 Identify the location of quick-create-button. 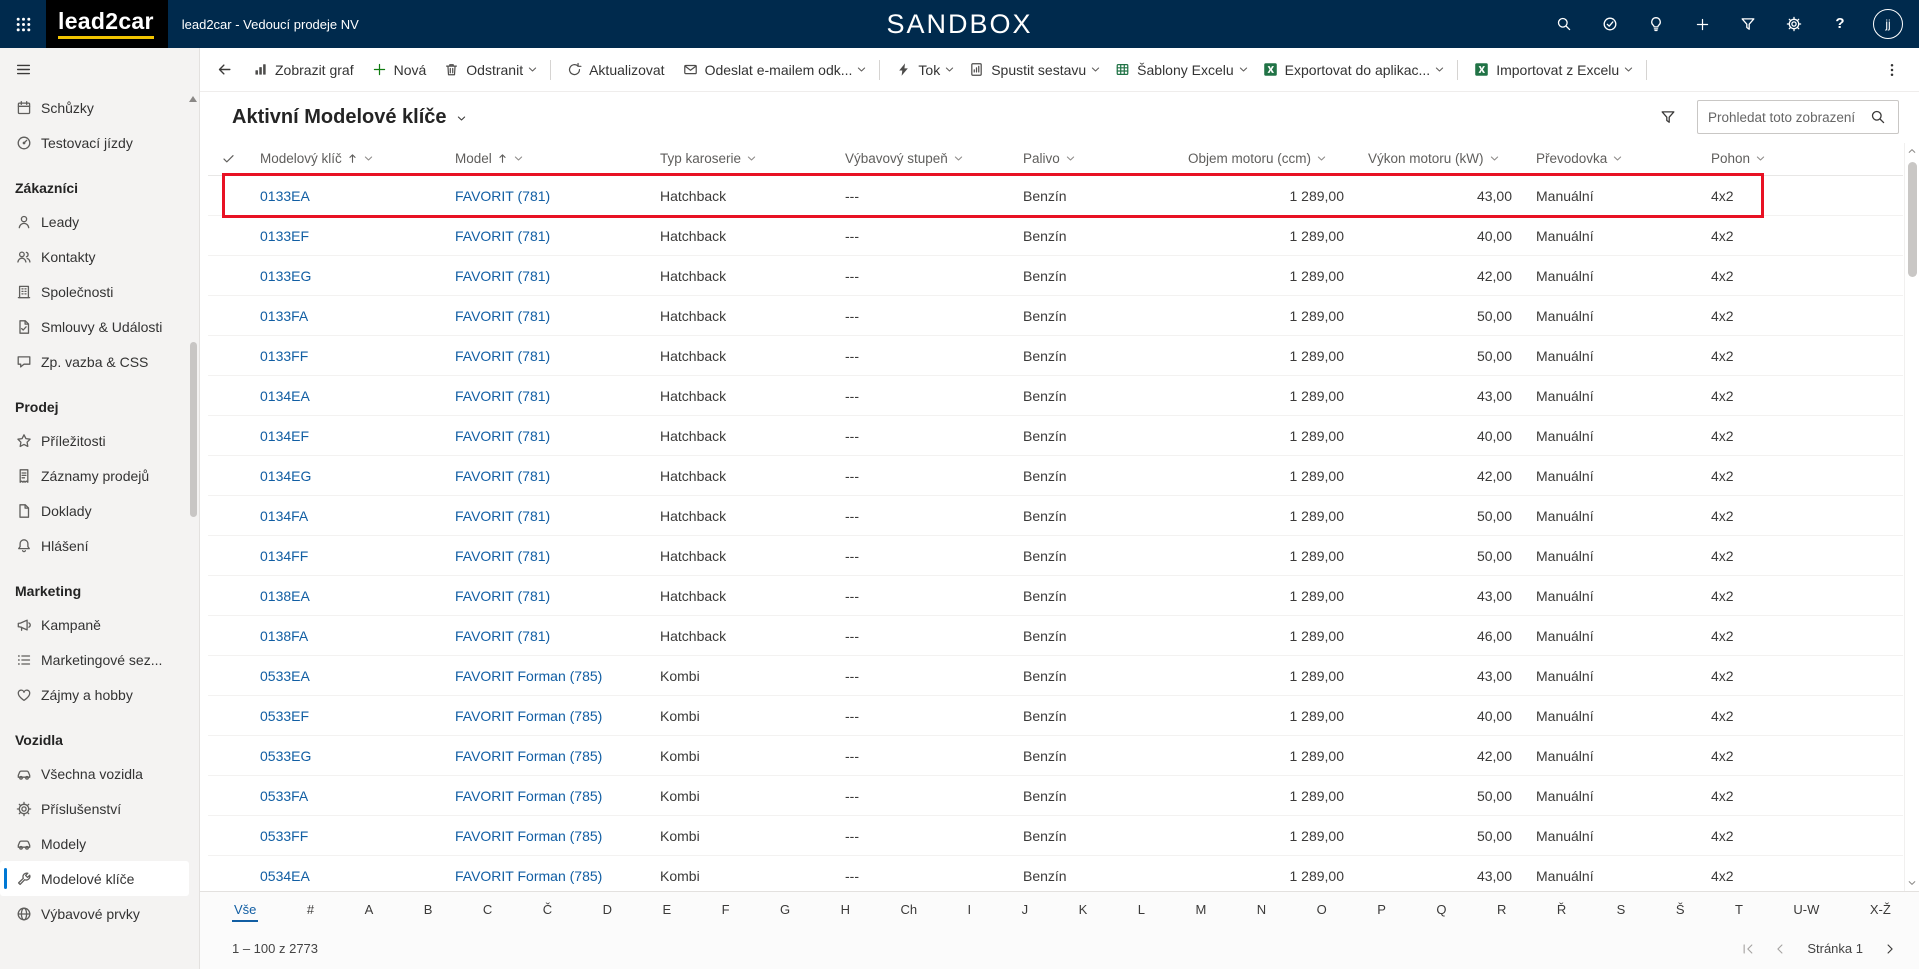
(1702, 24).